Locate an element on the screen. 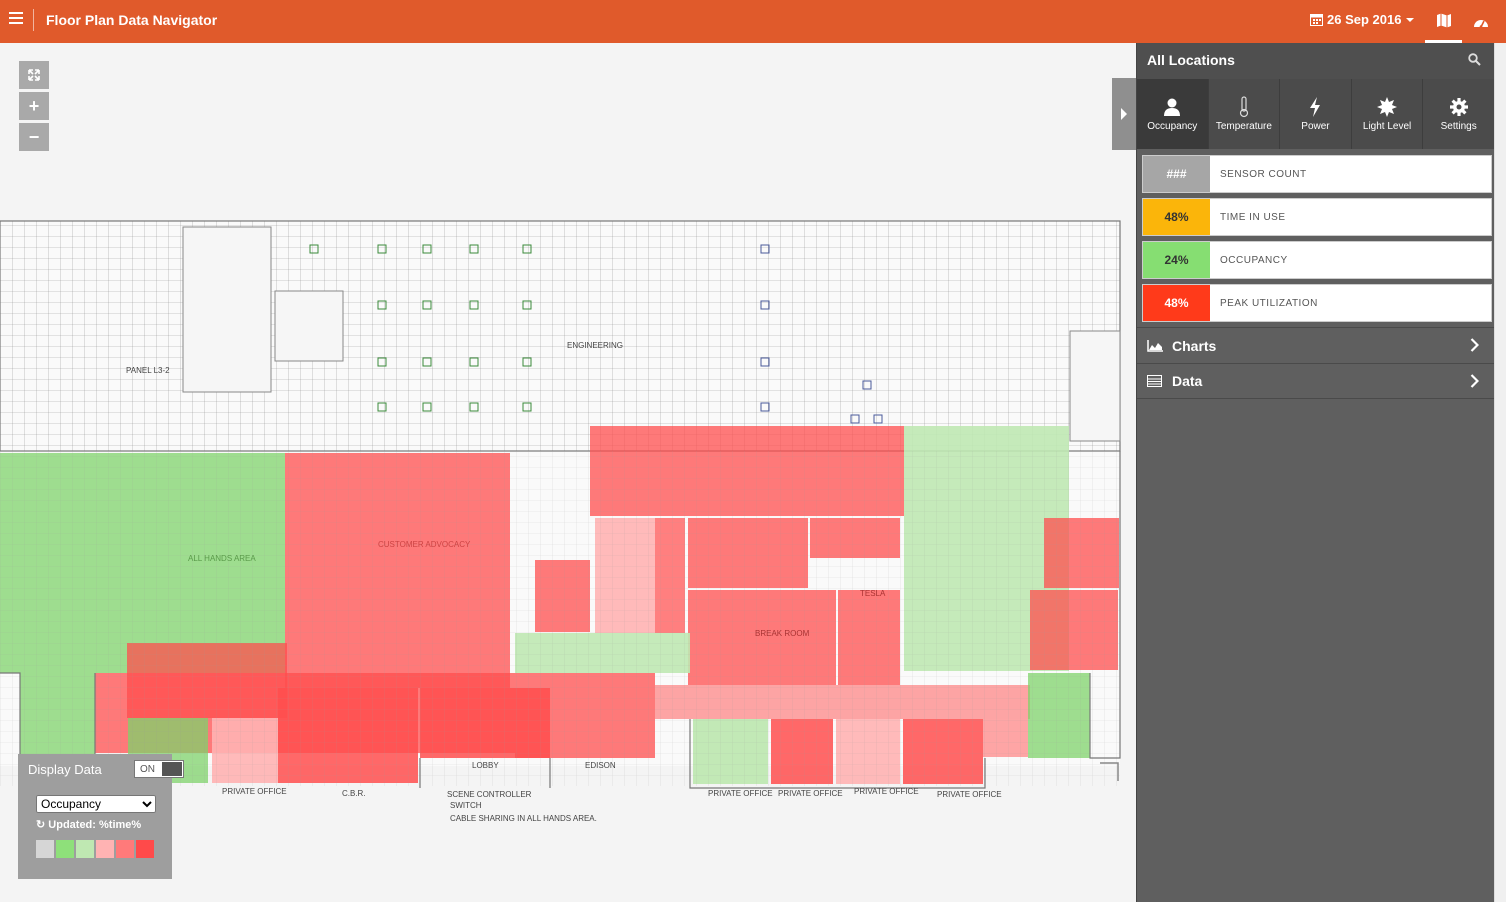  top-bar: Floor Plan Data Navigator 26 Sep 2016 is located at coordinates (753, 21).